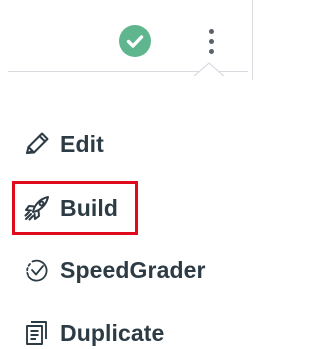 The width and height of the screenshot is (333, 349). Describe the element at coordinates (39, 208) in the screenshot. I see `rocket-icon` at that location.